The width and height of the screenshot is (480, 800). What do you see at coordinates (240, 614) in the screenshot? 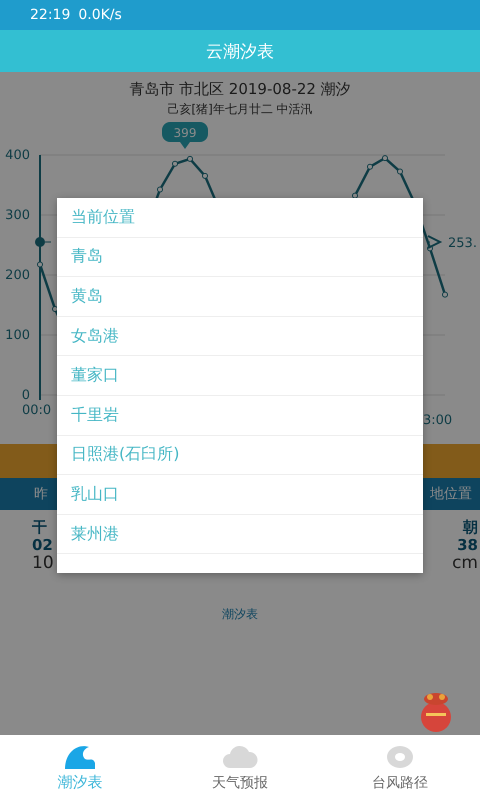
I see `footer-label: 潮汐表` at bounding box center [240, 614].